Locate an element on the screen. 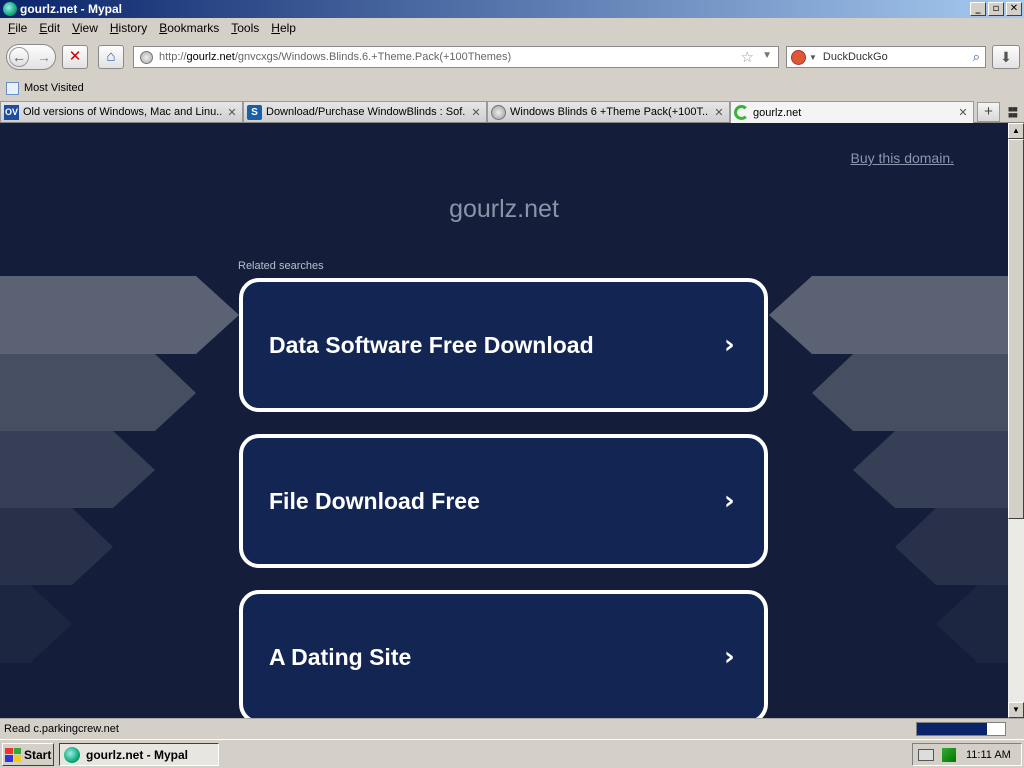  menu-tools: Tools is located at coordinates (245, 28).